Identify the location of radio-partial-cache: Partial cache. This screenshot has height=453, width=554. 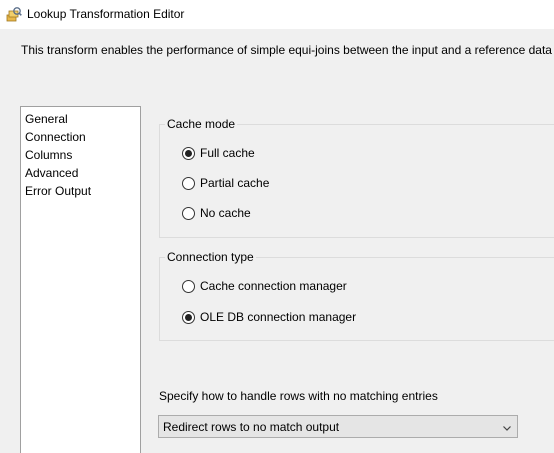
(225, 183).